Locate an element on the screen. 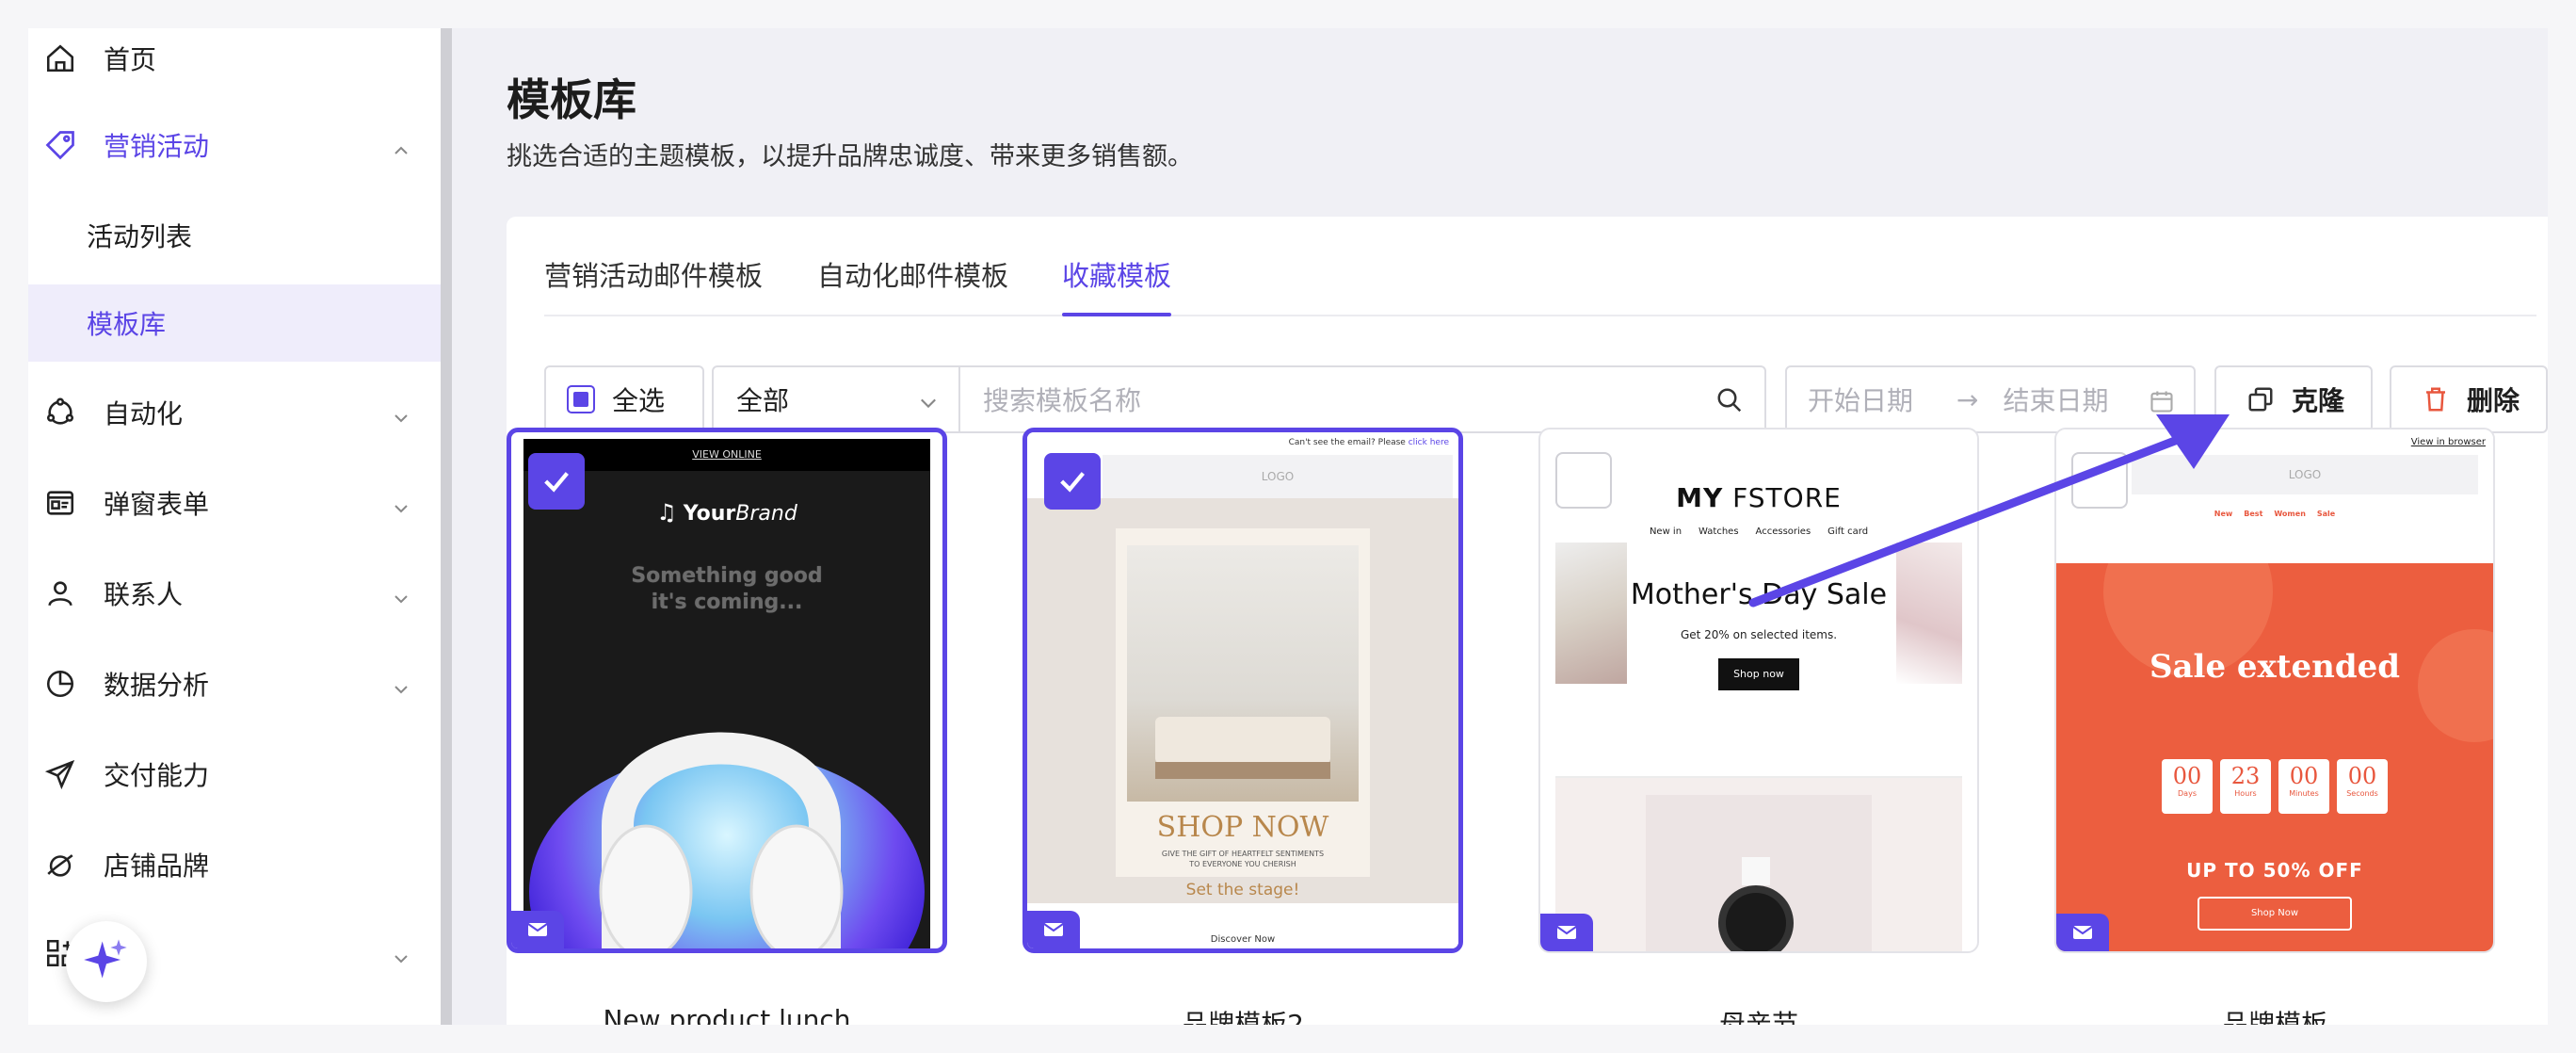 Image resolution: width=2576 pixels, height=1053 pixels. preview-photo is located at coordinates (1243, 674).